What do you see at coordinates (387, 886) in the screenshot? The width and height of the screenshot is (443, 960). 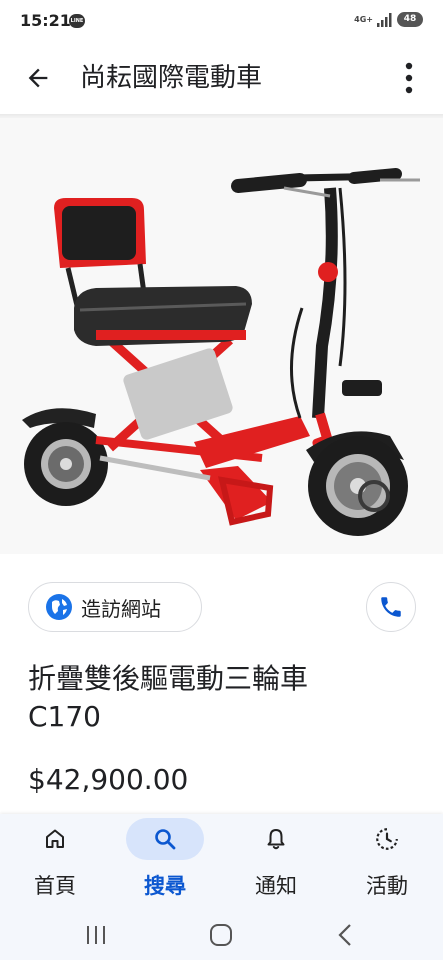 I see `nav-activity-label: 活動` at bounding box center [387, 886].